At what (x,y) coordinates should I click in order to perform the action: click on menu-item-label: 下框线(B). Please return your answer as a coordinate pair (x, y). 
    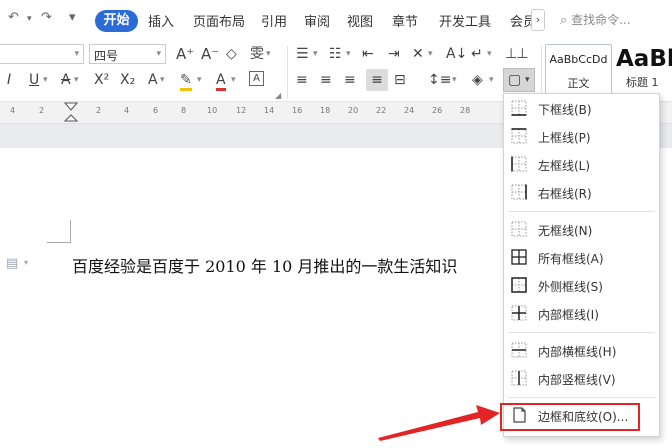
    Looking at the image, I should click on (565, 110).